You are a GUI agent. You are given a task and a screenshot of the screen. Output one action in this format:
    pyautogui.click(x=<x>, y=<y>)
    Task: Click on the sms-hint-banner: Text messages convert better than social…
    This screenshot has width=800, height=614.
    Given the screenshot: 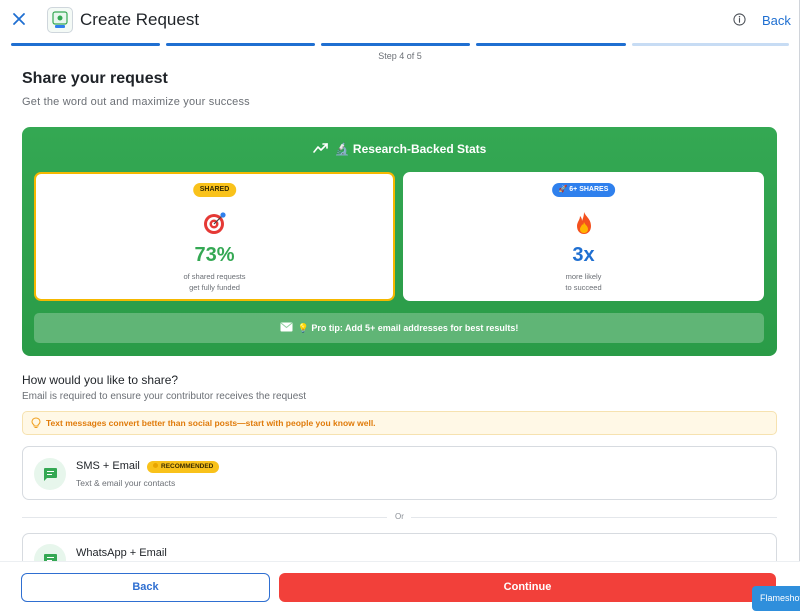 What is the action you would take?
    pyautogui.click(x=399, y=423)
    